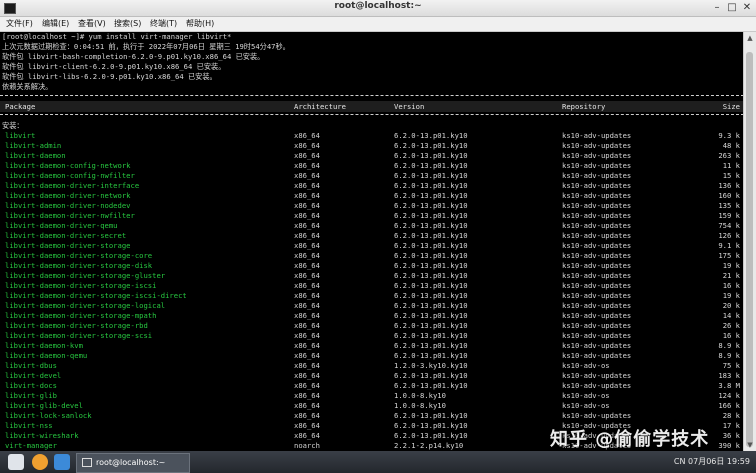 The height and width of the screenshot is (473, 756). What do you see at coordinates (81, 315) in the screenshot?
I see `package-name: libvirt-daemon-driver-storage-mpath` at bounding box center [81, 315].